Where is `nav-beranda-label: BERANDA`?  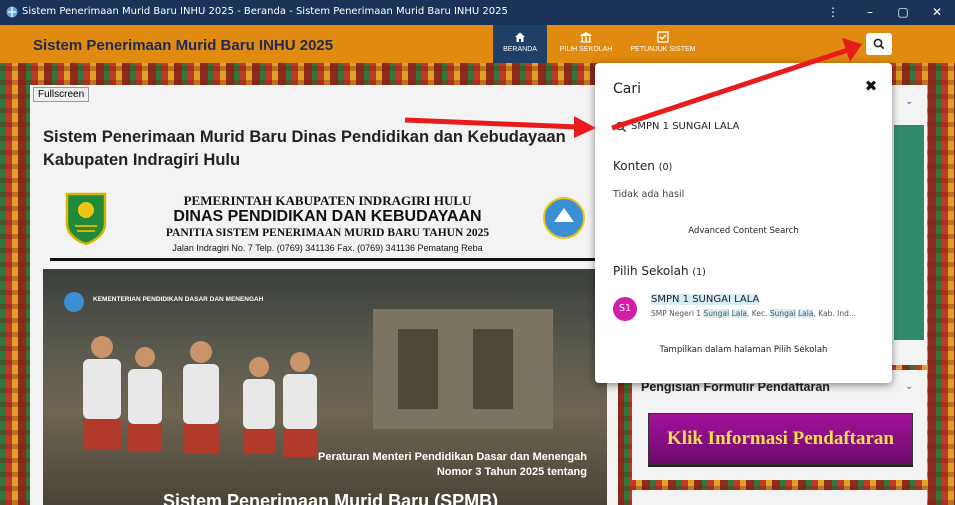
nav-beranda-label: BERANDA is located at coordinates (520, 49).